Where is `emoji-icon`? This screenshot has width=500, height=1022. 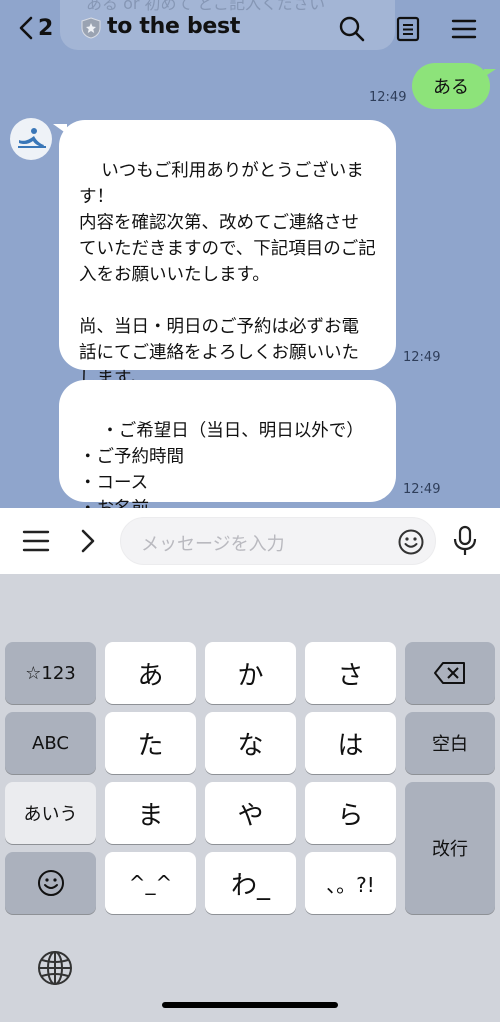
emoji-icon is located at coordinates (411, 542).